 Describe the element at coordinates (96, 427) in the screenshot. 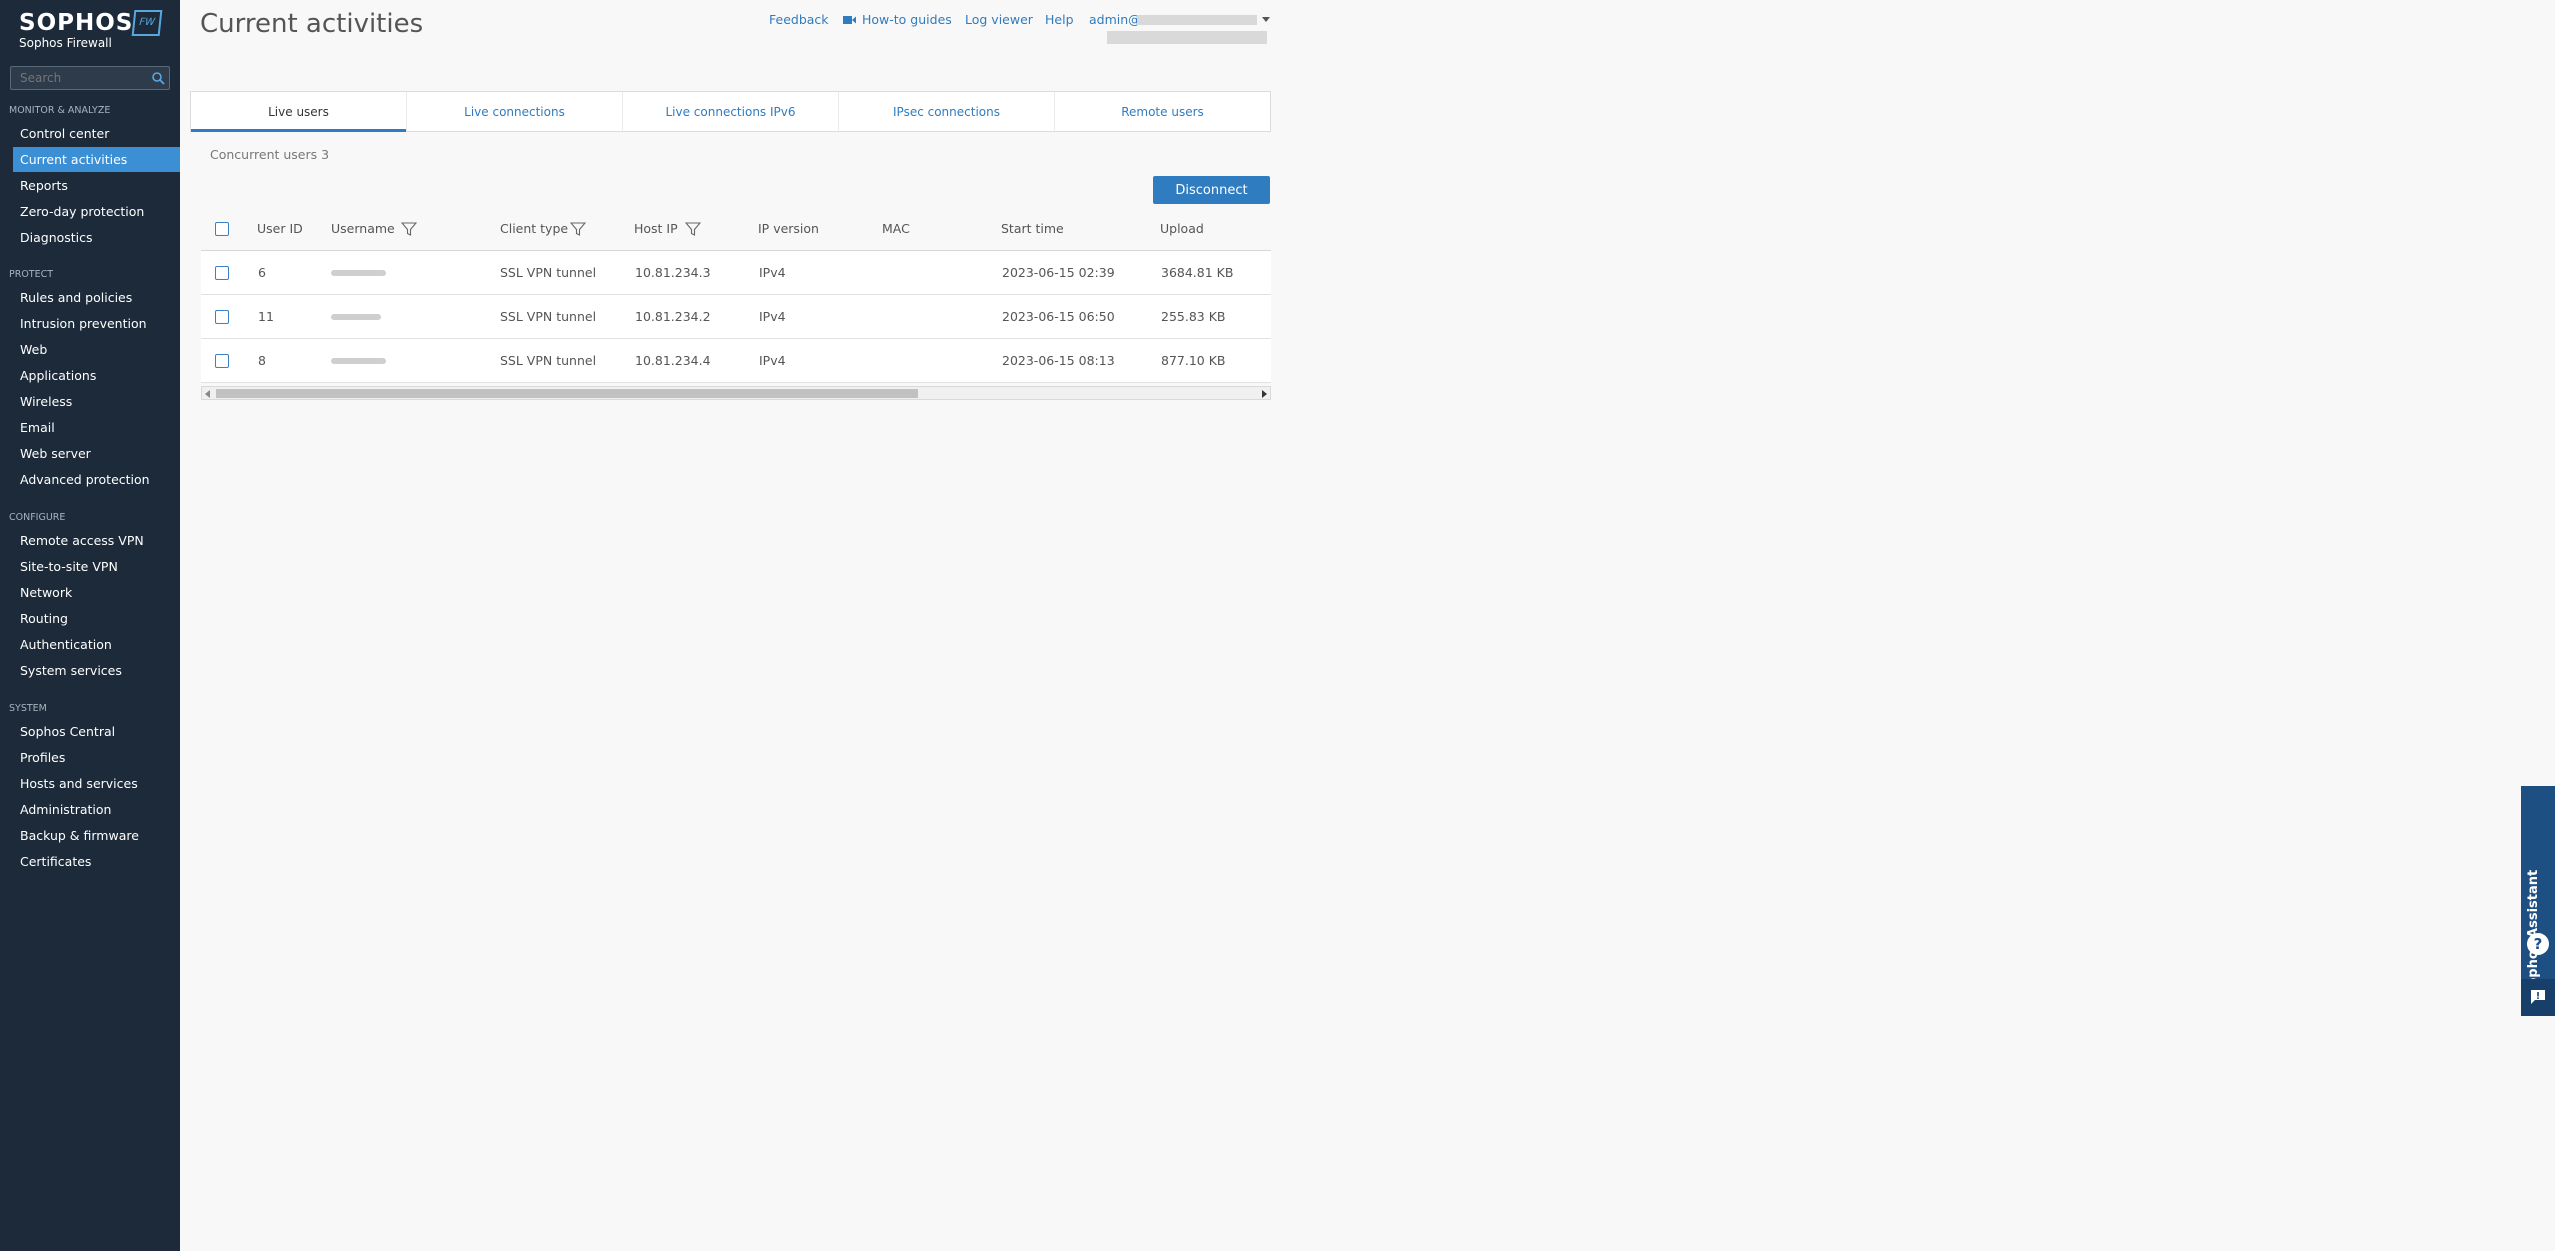

I see `sidebar-item-email: Email` at that location.